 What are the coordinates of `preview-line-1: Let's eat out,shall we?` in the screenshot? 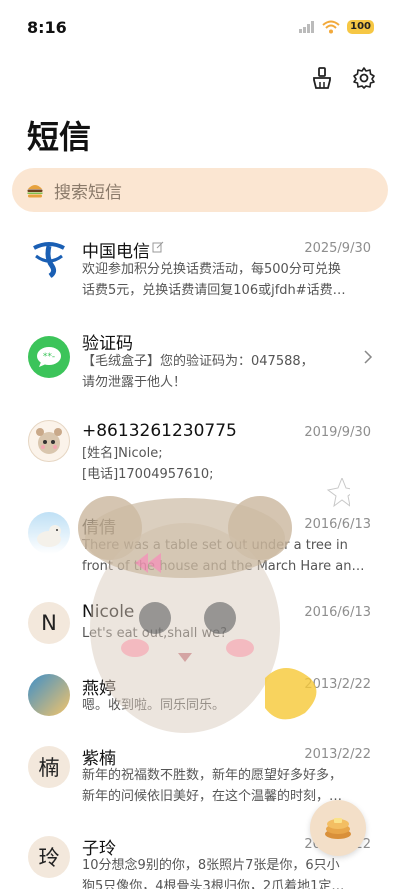 It's located at (155, 633).